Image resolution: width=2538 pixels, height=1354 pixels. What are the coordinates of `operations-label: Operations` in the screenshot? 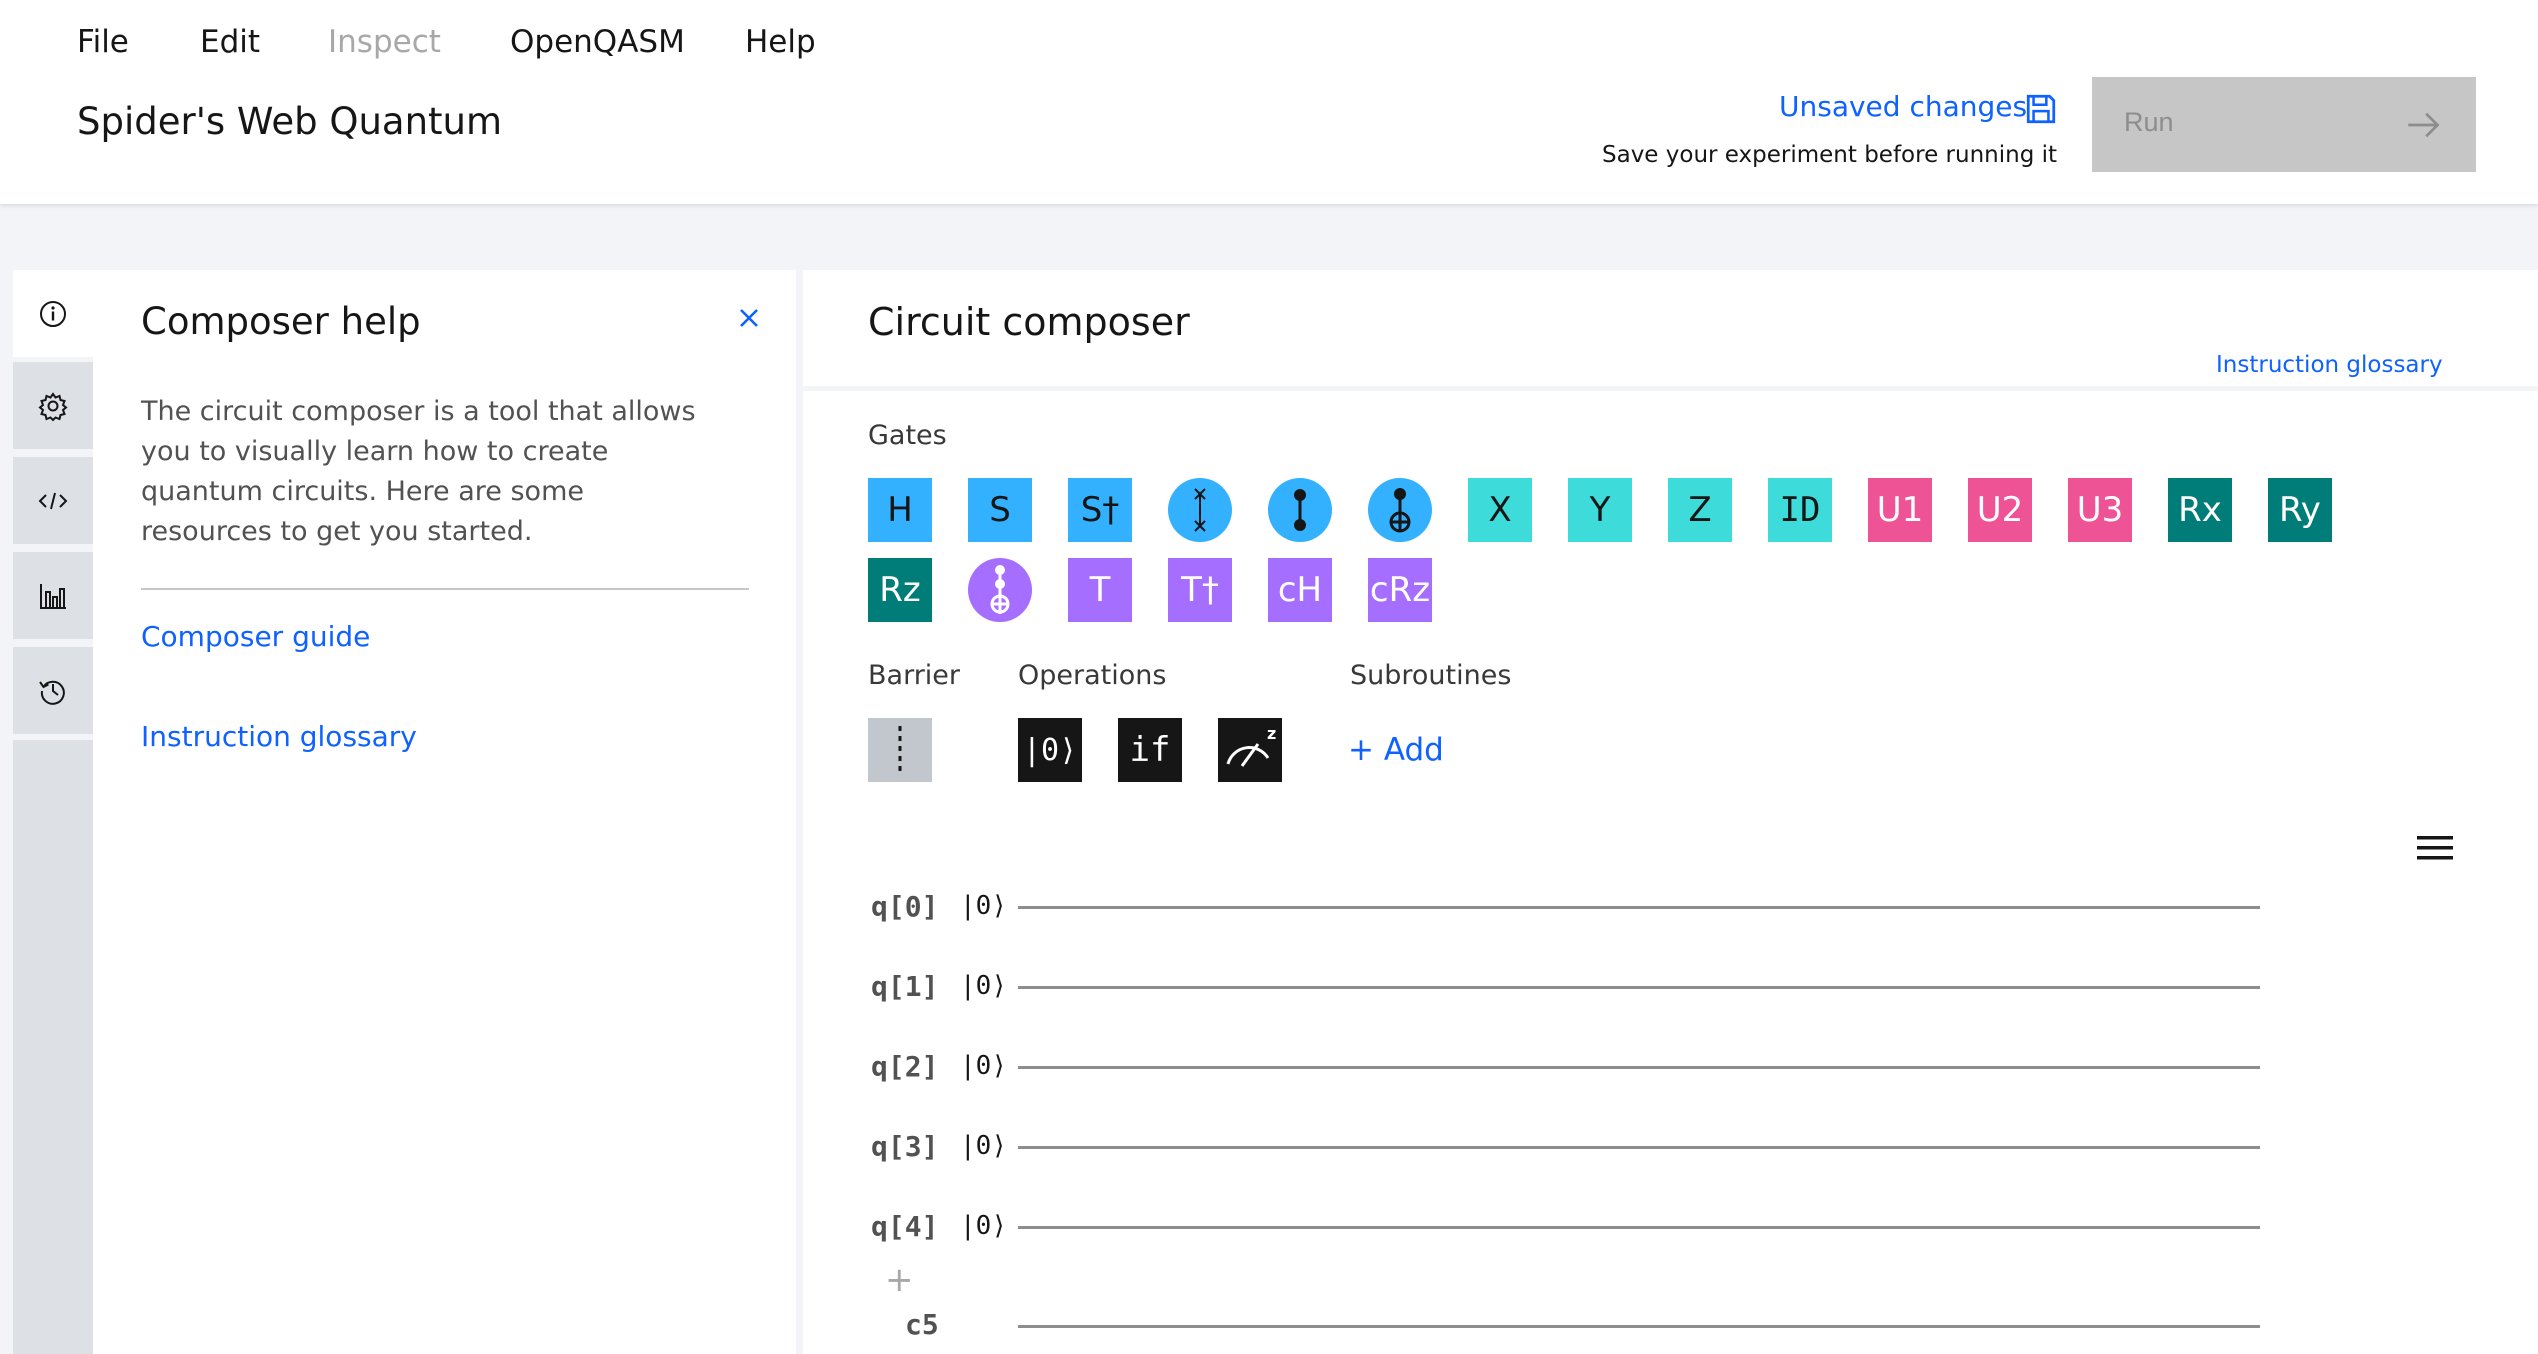 It's located at (1092, 675).